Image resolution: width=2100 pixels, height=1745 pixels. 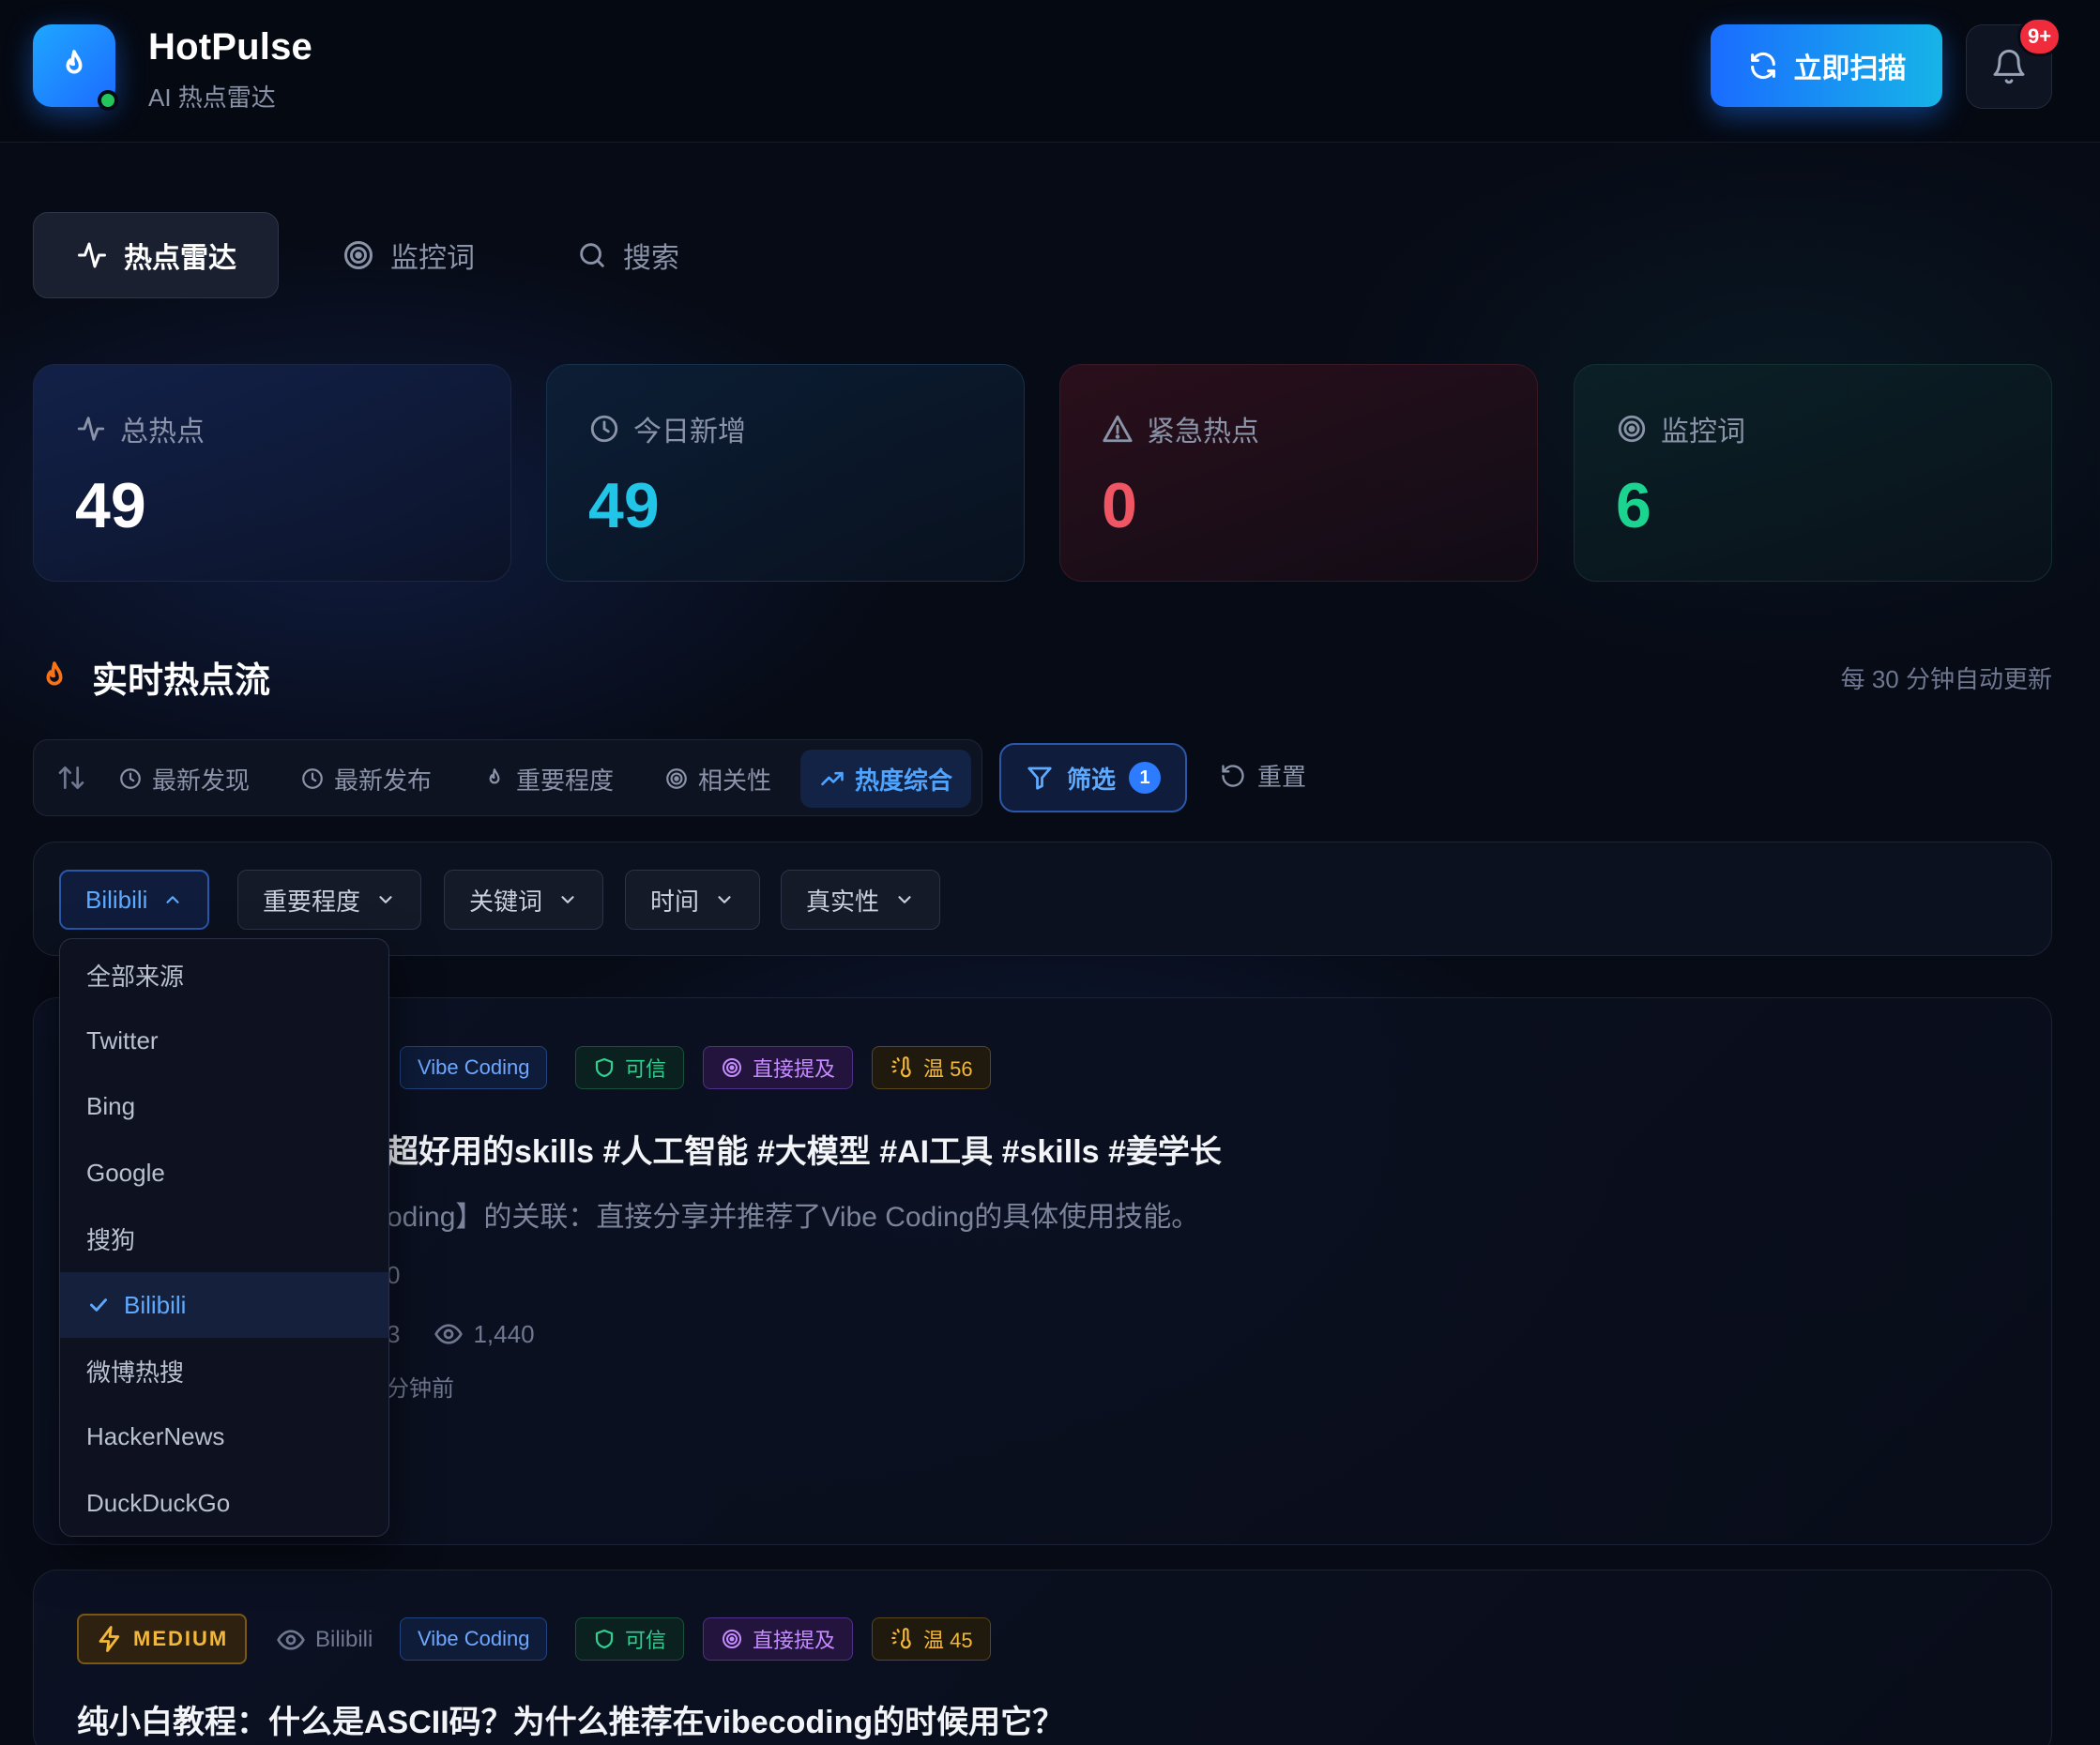 What do you see at coordinates (1298, 473) in the screenshot?
I see `stat-card-urgent: 紧急热点 0` at bounding box center [1298, 473].